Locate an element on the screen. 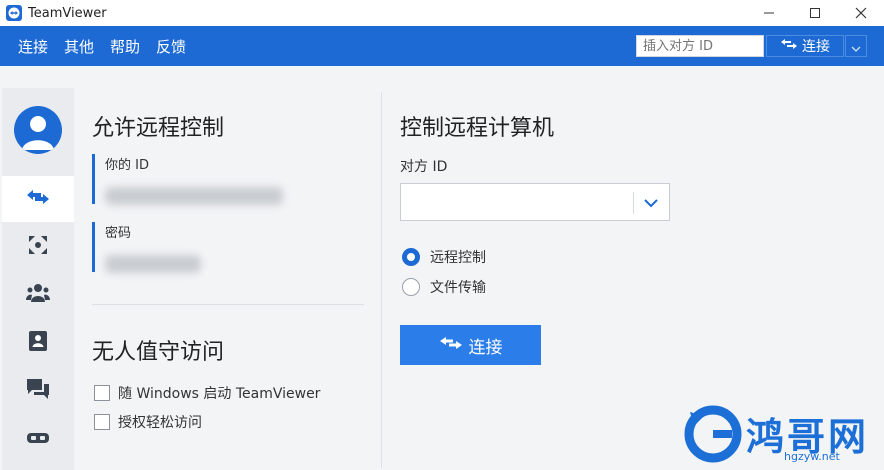  control-remote-title: 控制远程计算机 is located at coordinates (477, 128).